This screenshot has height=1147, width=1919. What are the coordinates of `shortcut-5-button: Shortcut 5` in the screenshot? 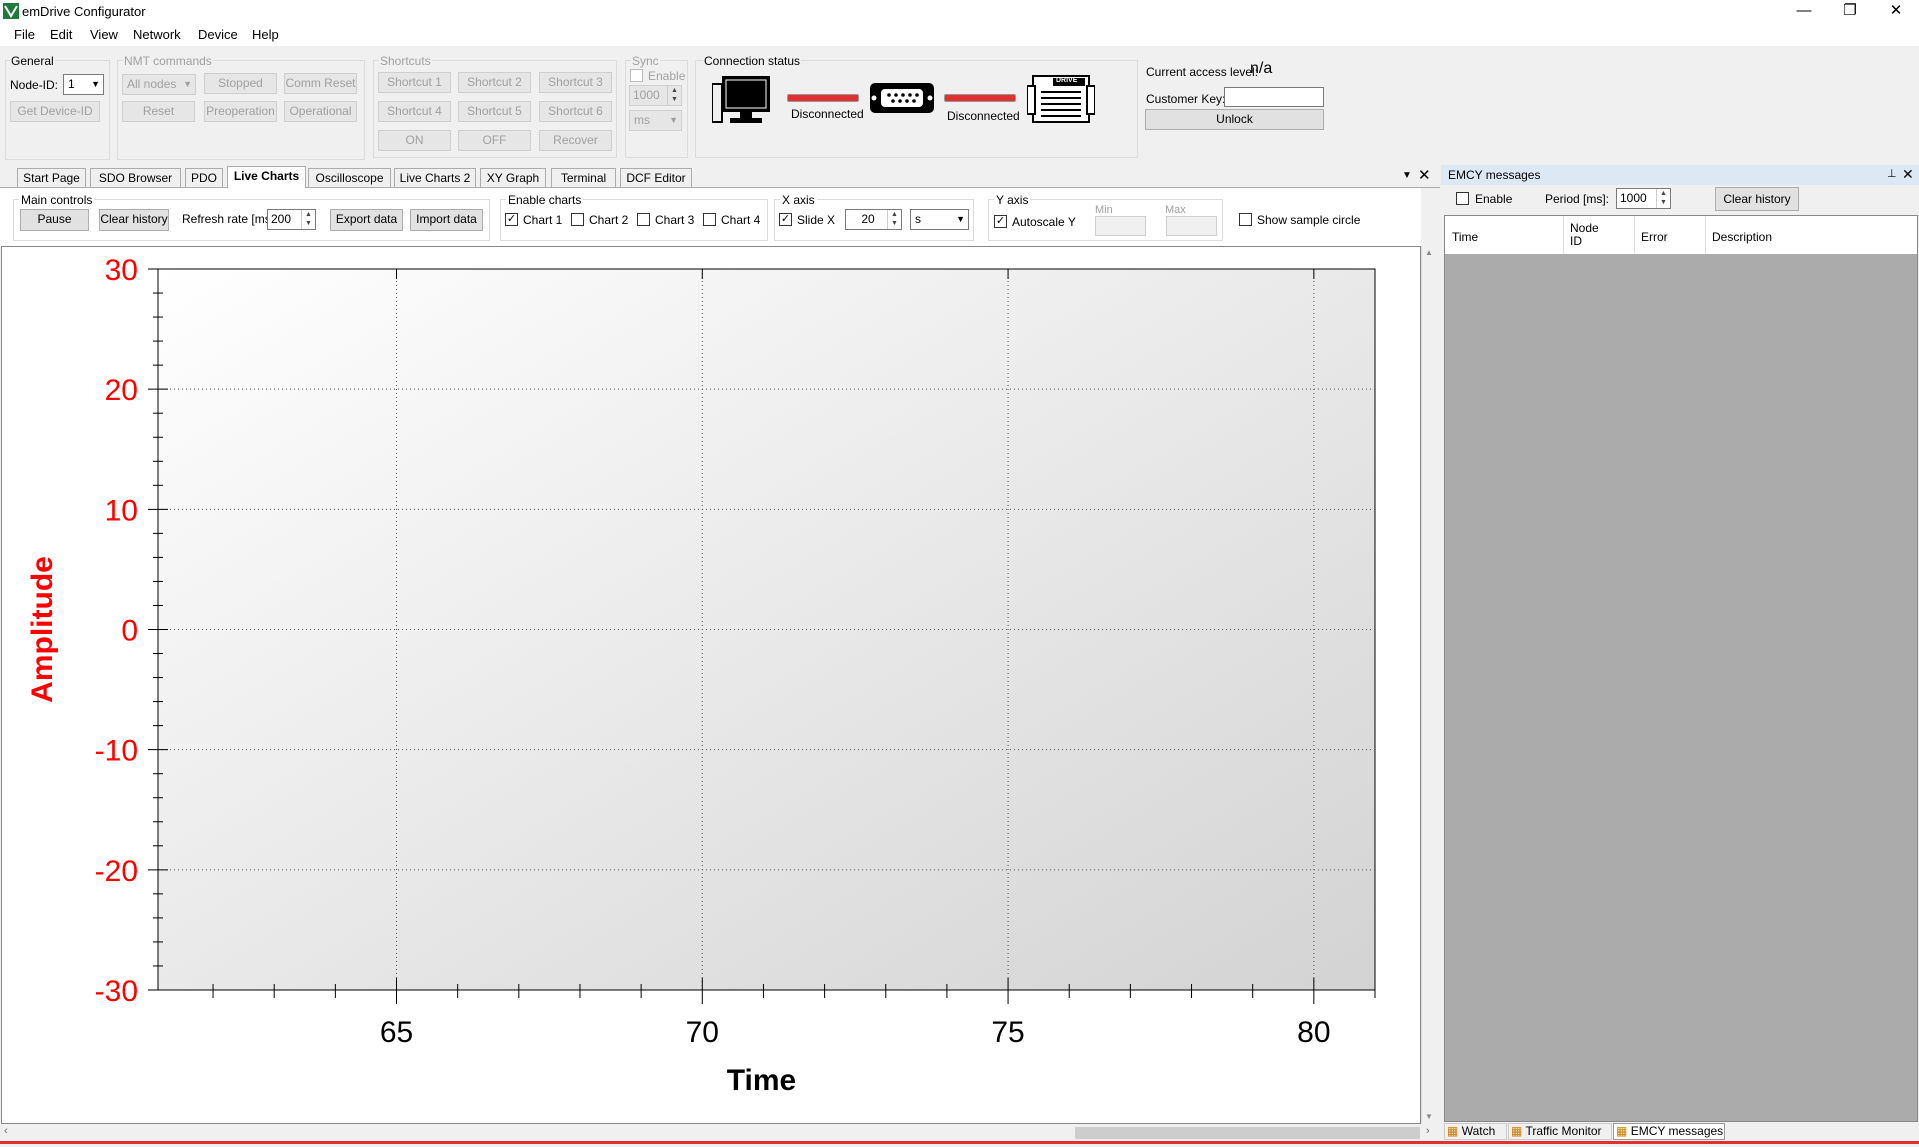 It's located at (494, 111).